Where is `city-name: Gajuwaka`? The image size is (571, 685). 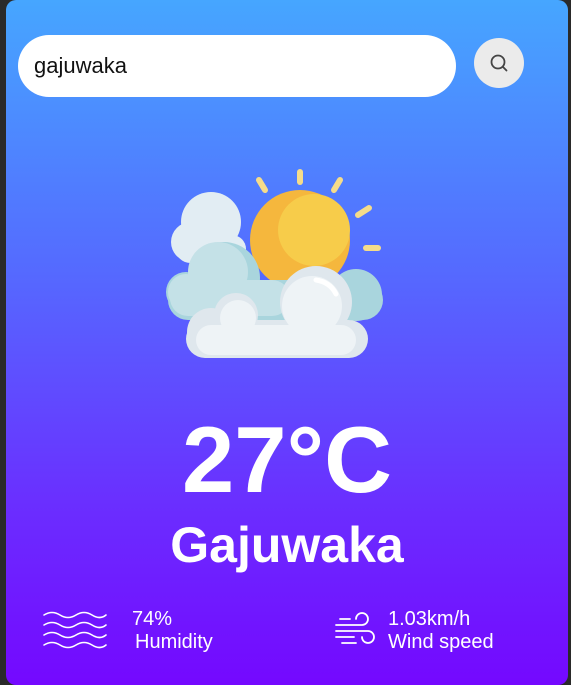
city-name: Gajuwaka is located at coordinates (287, 545).